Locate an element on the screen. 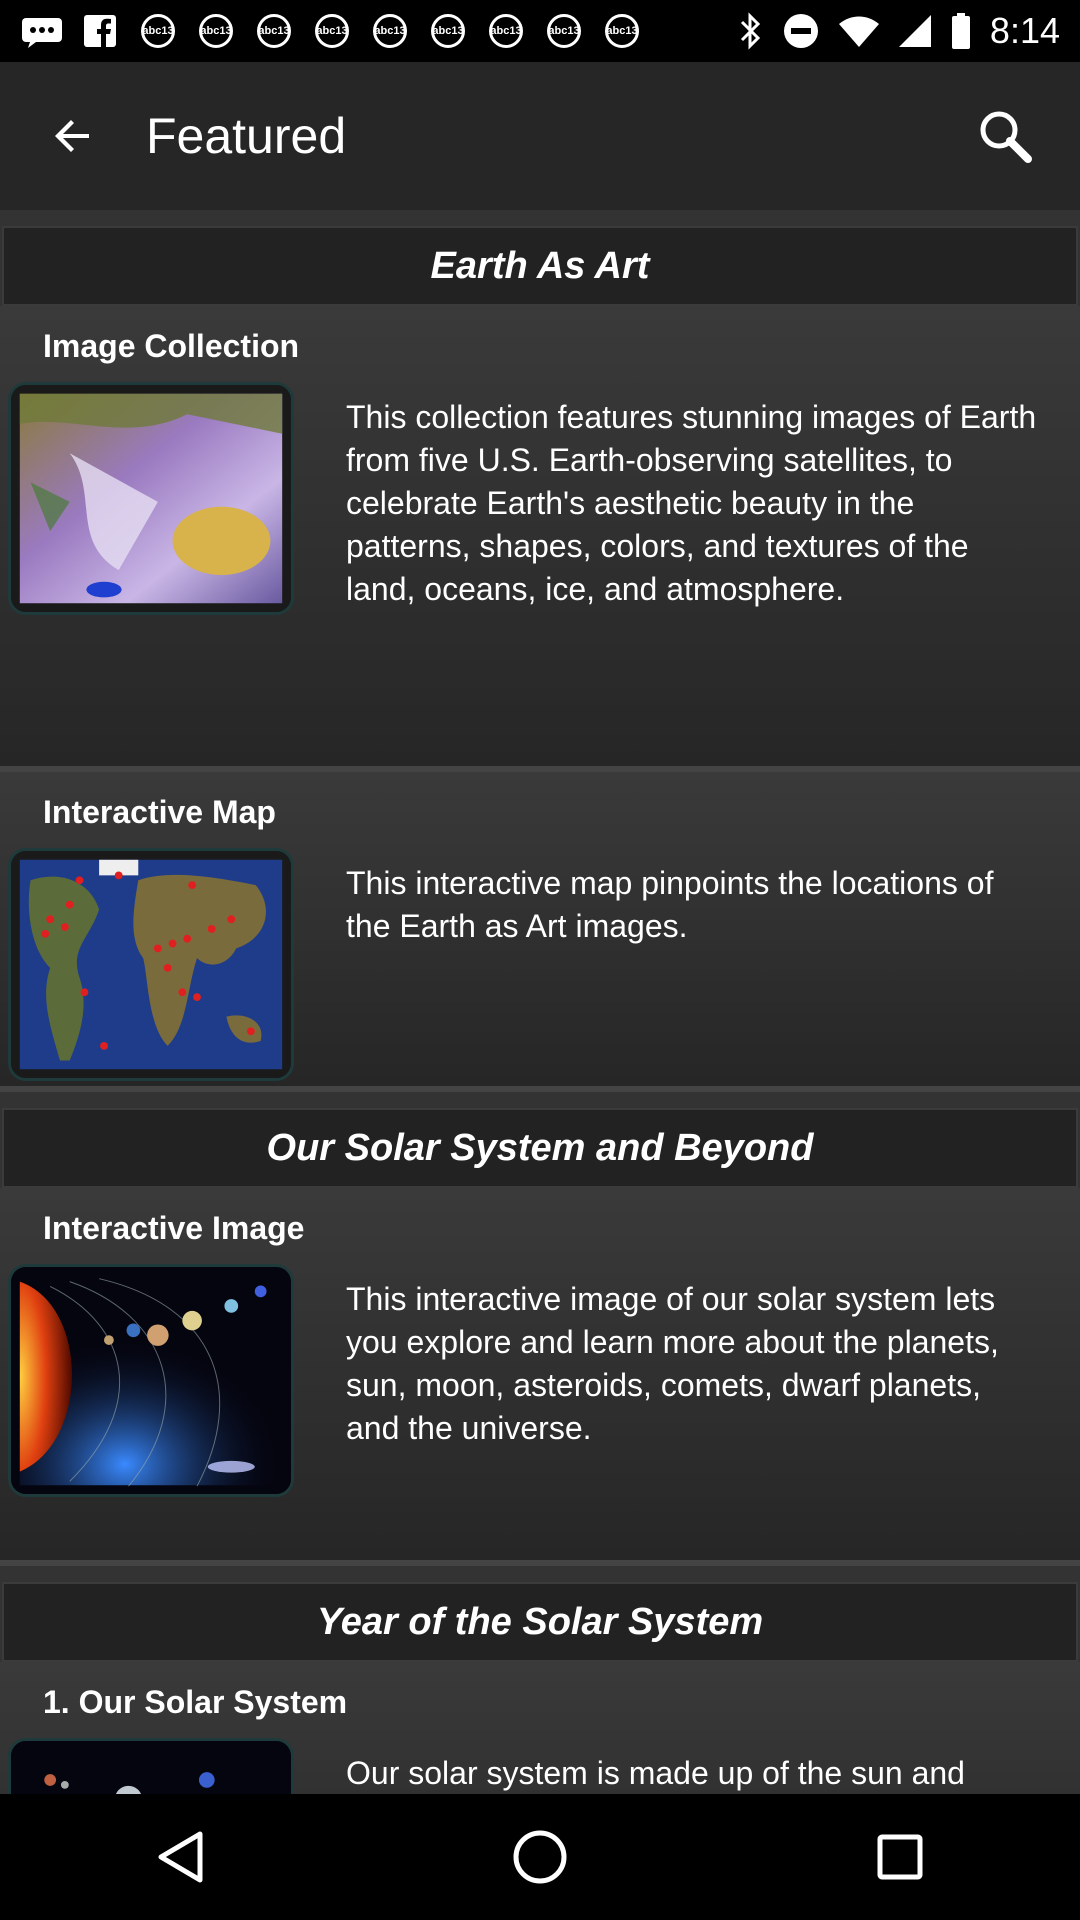 The width and height of the screenshot is (1080, 1920). message-icon is located at coordinates (42, 31).